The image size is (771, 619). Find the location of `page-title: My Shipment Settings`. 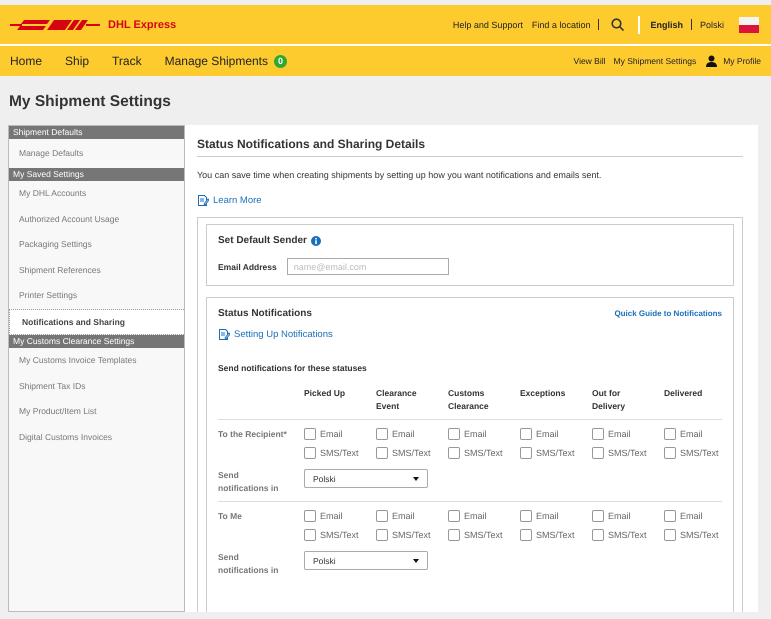

page-title: My Shipment Settings is located at coordinates (90, 102).